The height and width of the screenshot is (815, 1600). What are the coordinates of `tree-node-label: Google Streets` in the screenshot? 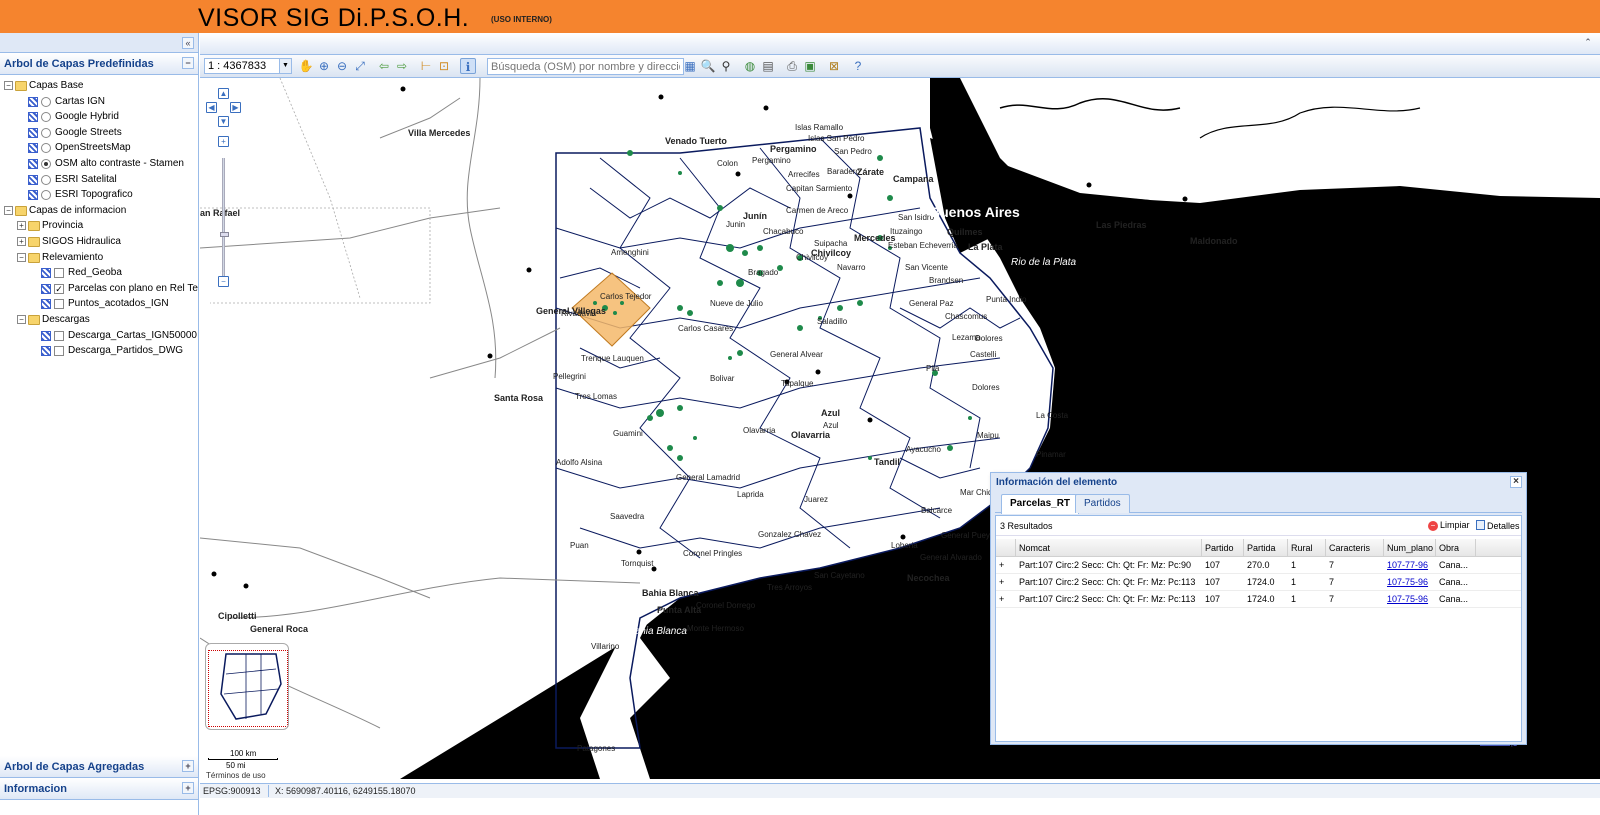 It's located at (88, 132).